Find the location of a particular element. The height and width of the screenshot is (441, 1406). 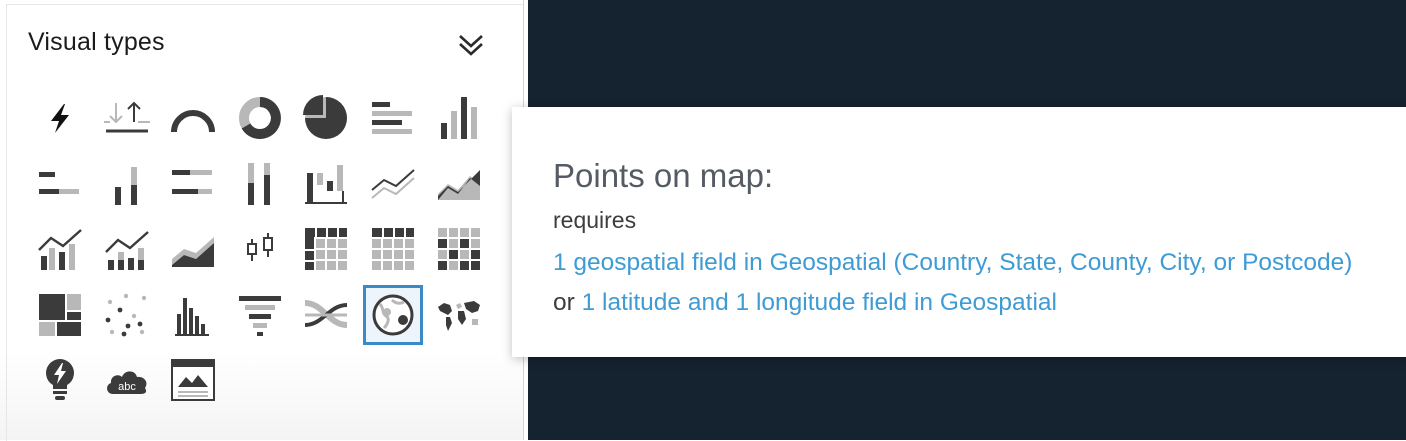

visual-type-stacked-area is located at coordinates (193, 249).